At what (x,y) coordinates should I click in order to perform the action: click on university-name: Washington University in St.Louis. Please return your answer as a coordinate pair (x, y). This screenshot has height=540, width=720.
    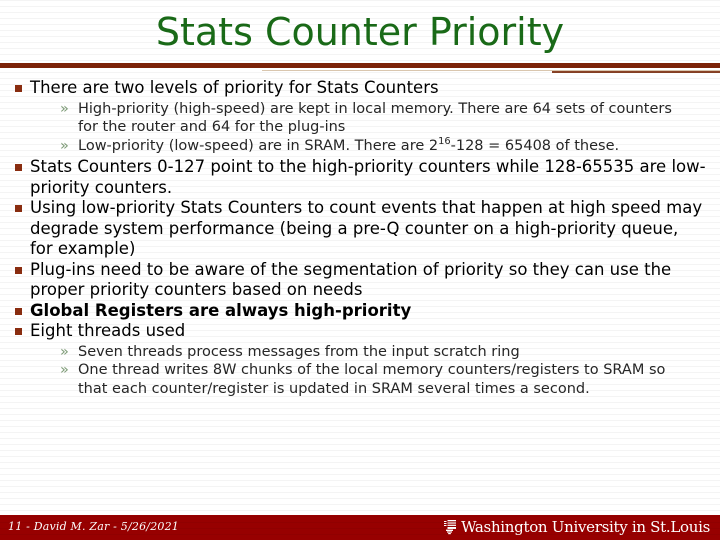
    Looking at the image, I should click on (585, 527).